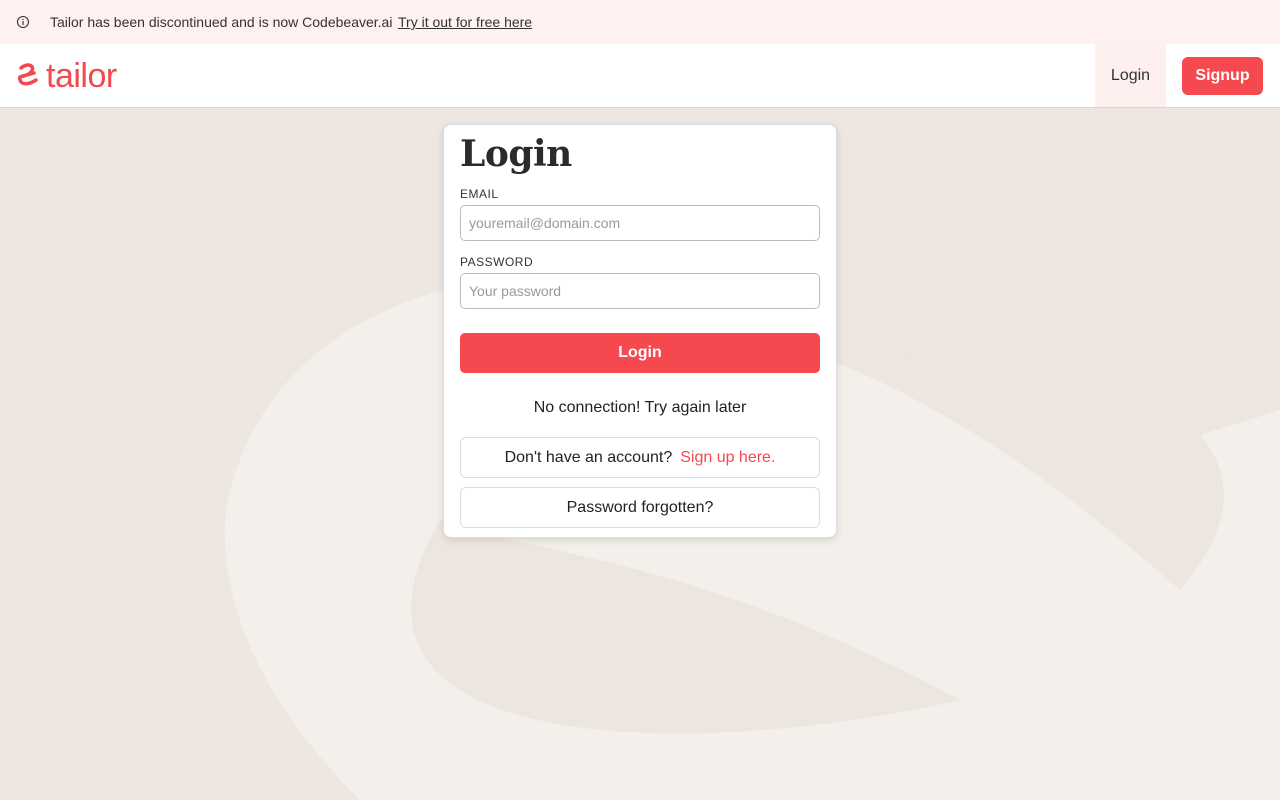 The height and width of the screenshot is (800, 1280). What do you see at coordinates (497, 262) in the screenshot?
I see `password-label: PASSWORD` at bounding box center [497, 262].